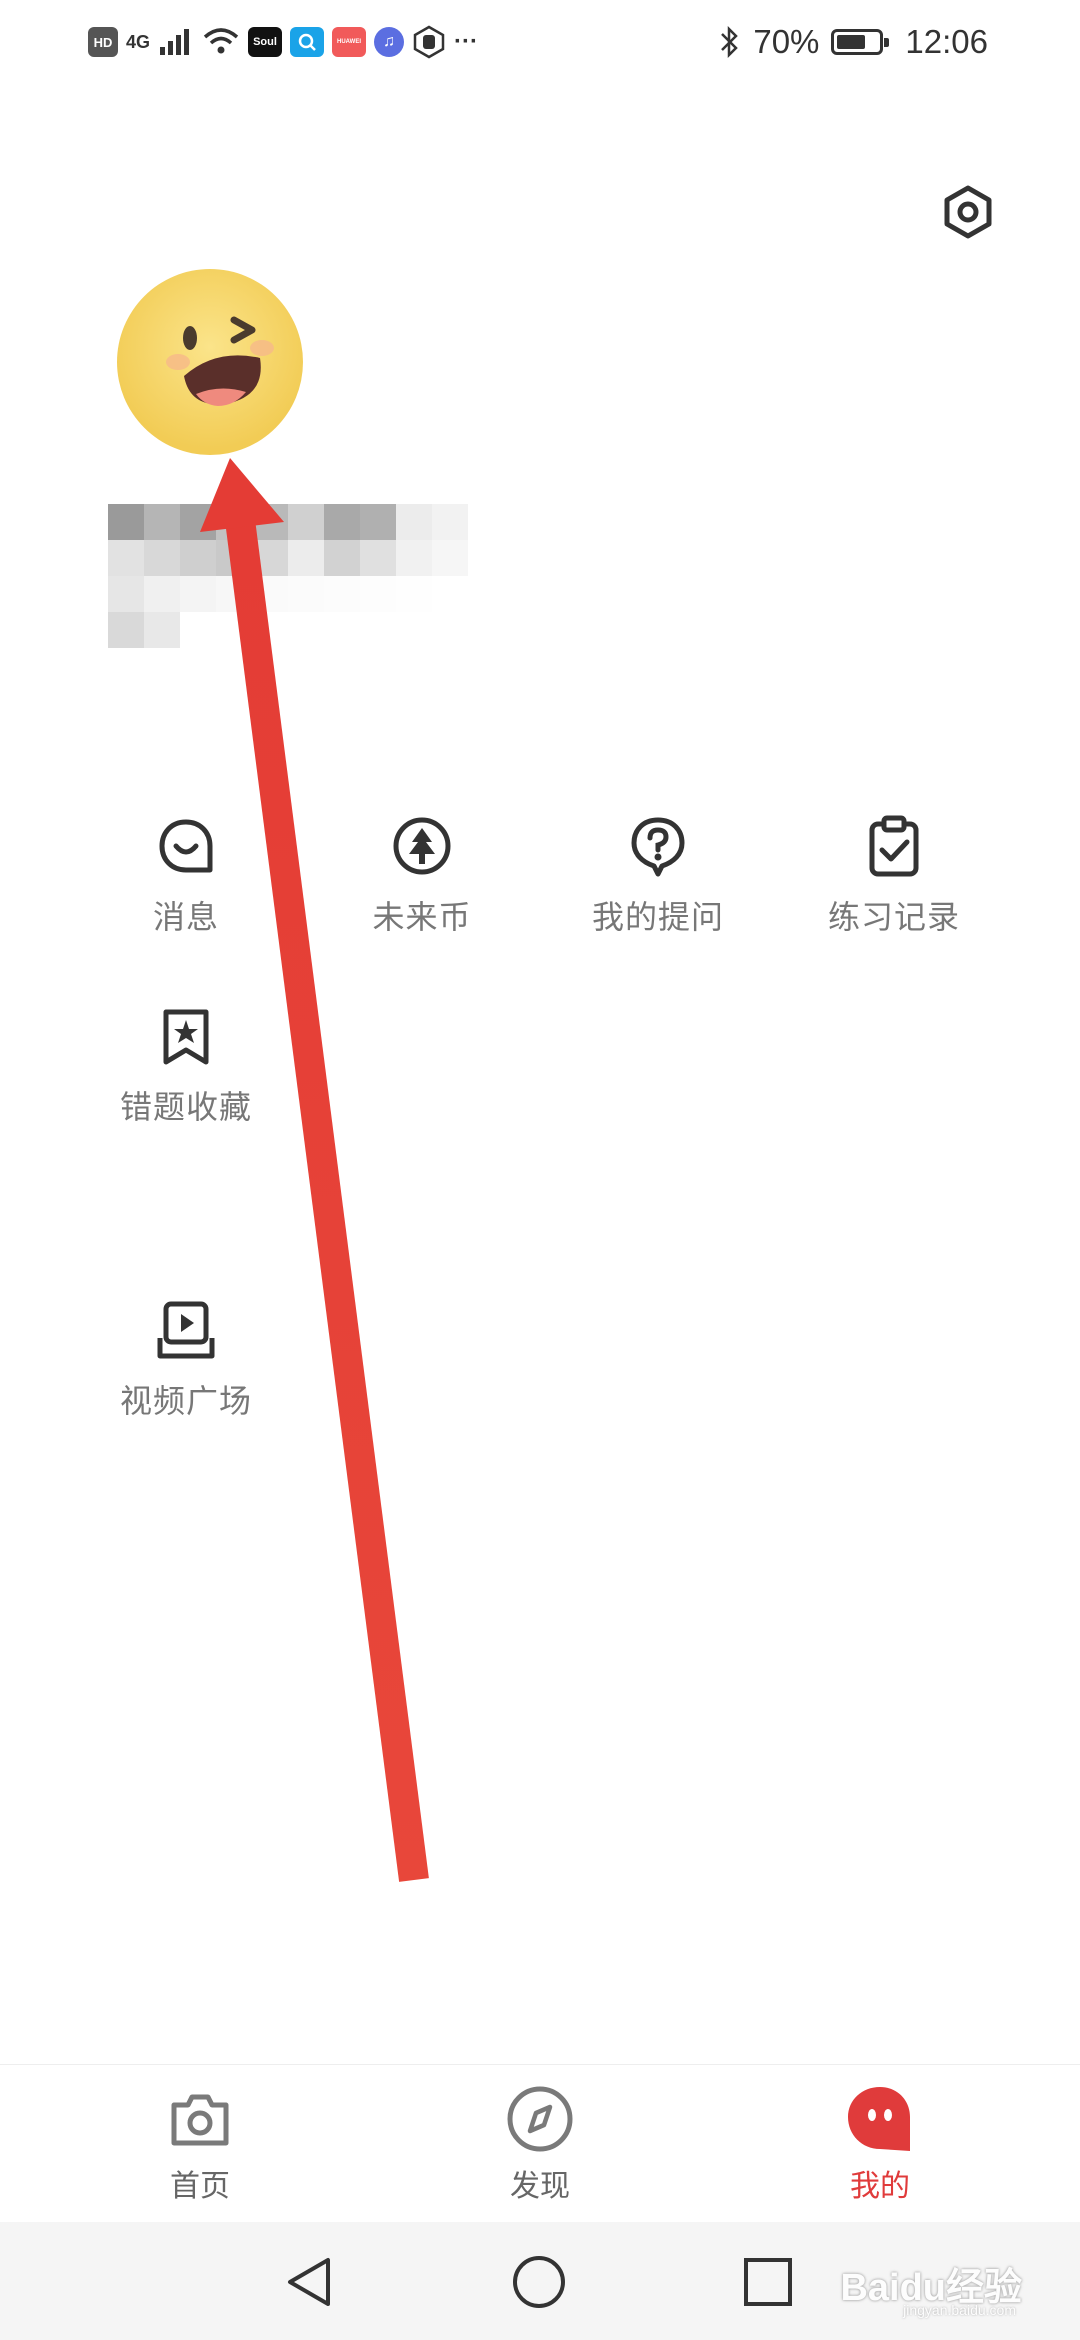 The width and height of the screenshot is (1080, 2340). Describe the element at coordinates (893, 917) in the screenshot. I see `menu-label: 练习记录` at that location.